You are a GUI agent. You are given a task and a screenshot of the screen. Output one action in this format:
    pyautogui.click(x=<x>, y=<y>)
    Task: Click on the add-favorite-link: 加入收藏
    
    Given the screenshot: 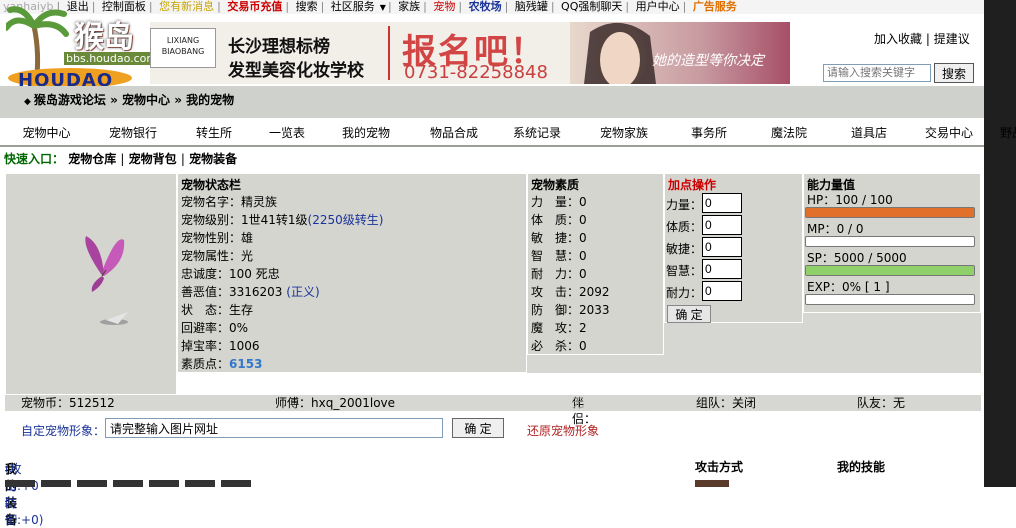 What is the action you would take?
    pyautogui.click(x=898, y=39)
    